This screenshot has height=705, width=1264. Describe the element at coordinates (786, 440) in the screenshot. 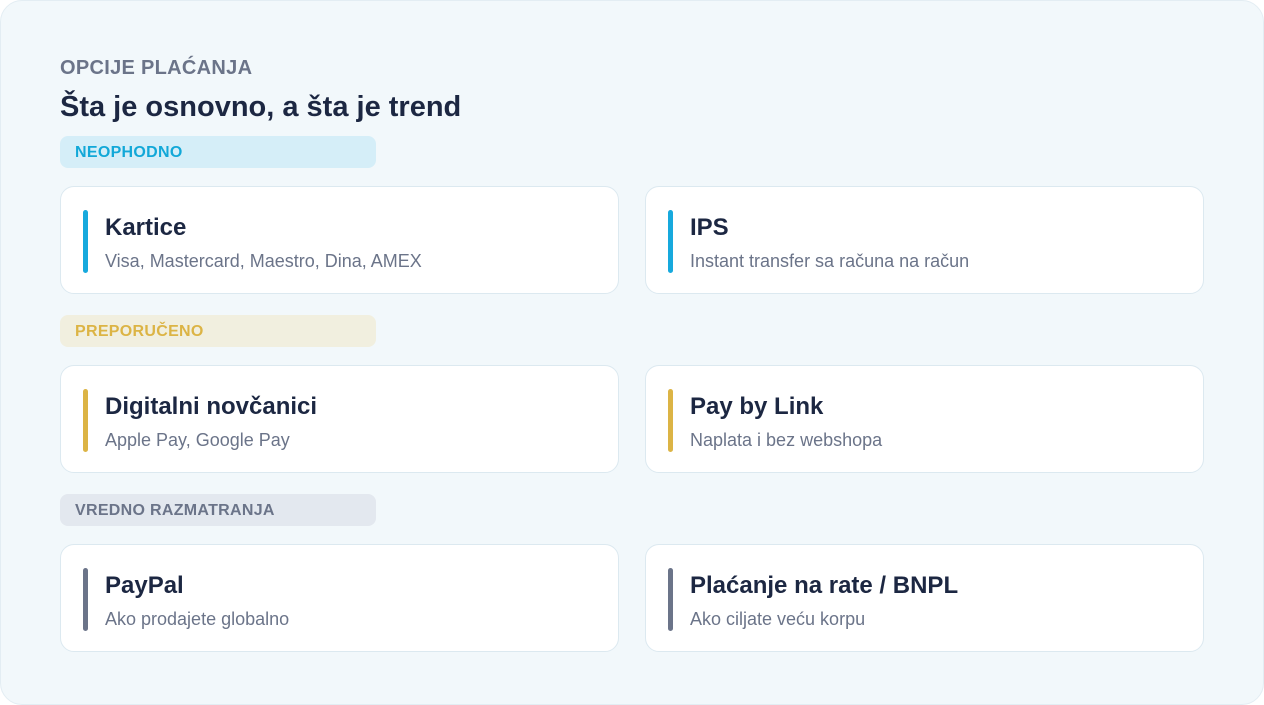

I see `option-description: Naplata i bez webshopa` at that location.